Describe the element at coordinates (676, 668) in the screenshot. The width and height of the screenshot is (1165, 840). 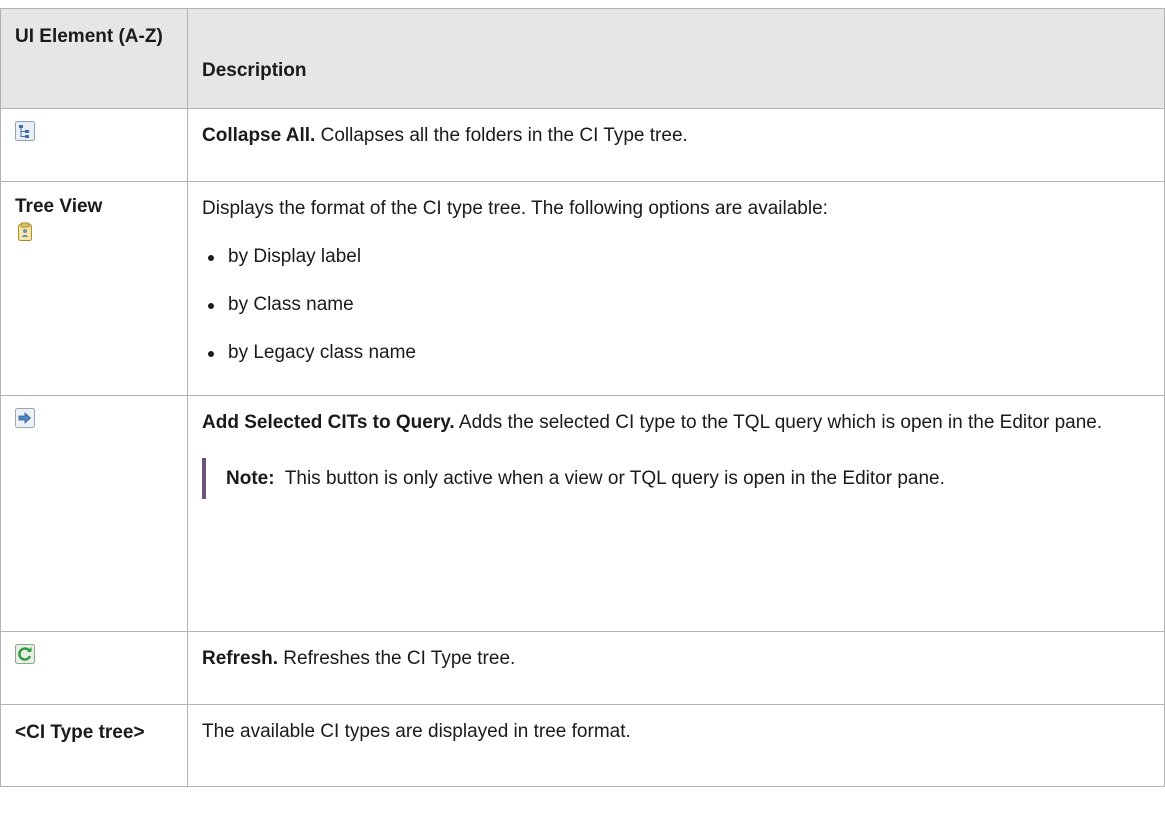
I see `row-description-cell: Refresh. Refreshes the CI Type tree.` at that location.